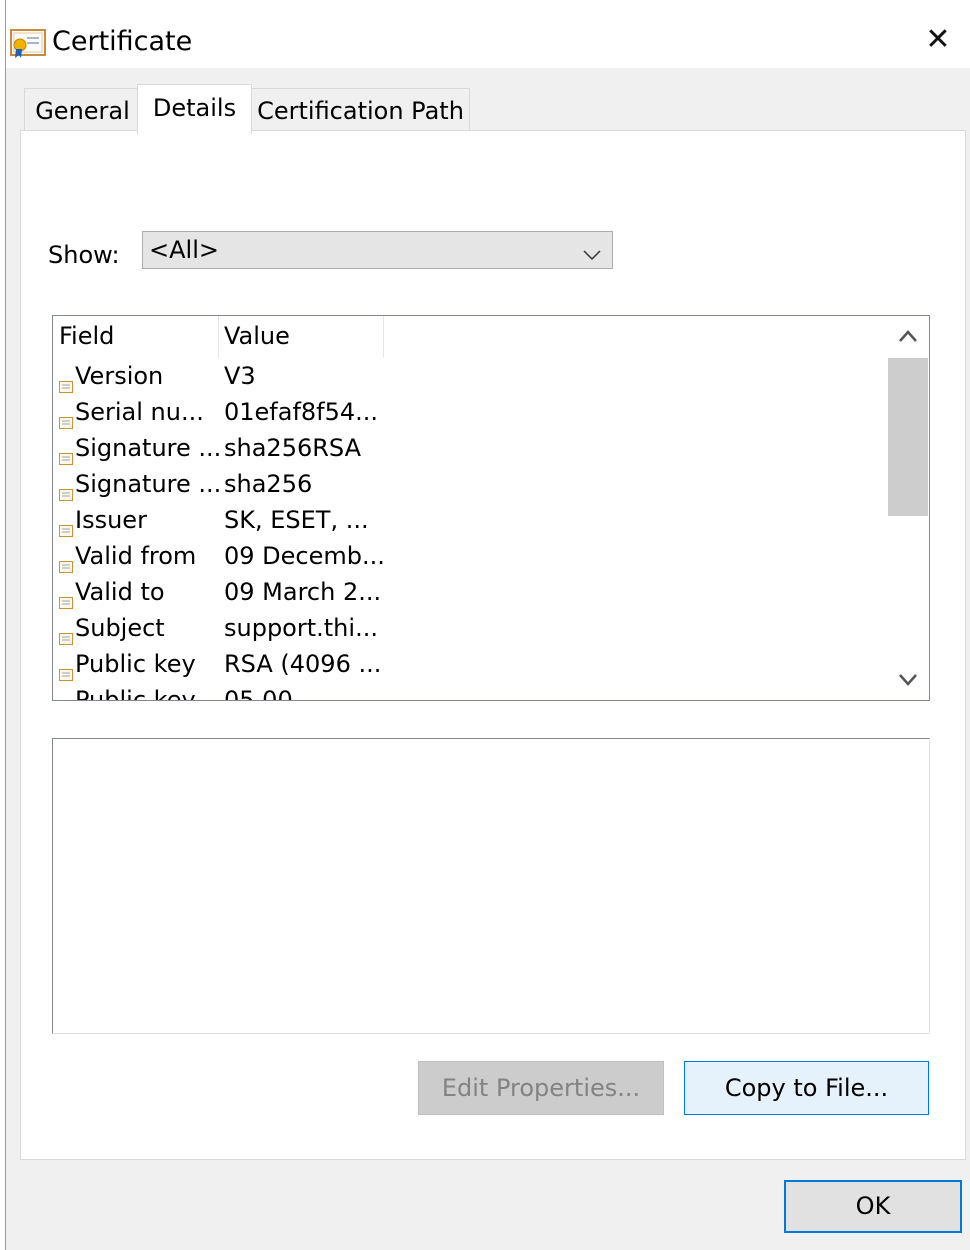 Image resolution: width=970 pixels, height=1250 pixels. Describe the element at coordinates (119, 376) in the screenshot. I see `field-name: Version` at that location.